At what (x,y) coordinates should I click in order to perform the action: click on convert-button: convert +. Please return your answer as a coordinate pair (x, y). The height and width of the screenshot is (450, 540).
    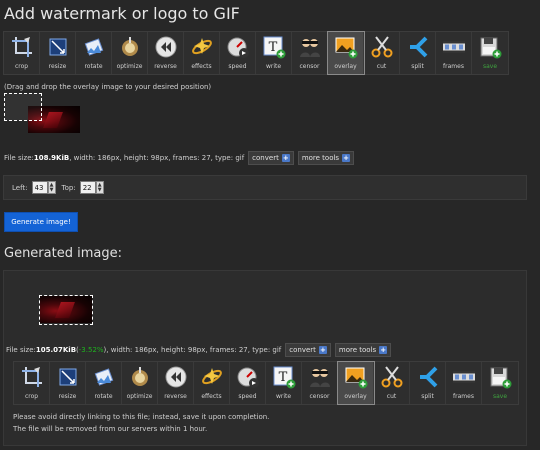
    Looking at the image, I should click on (271, 158).